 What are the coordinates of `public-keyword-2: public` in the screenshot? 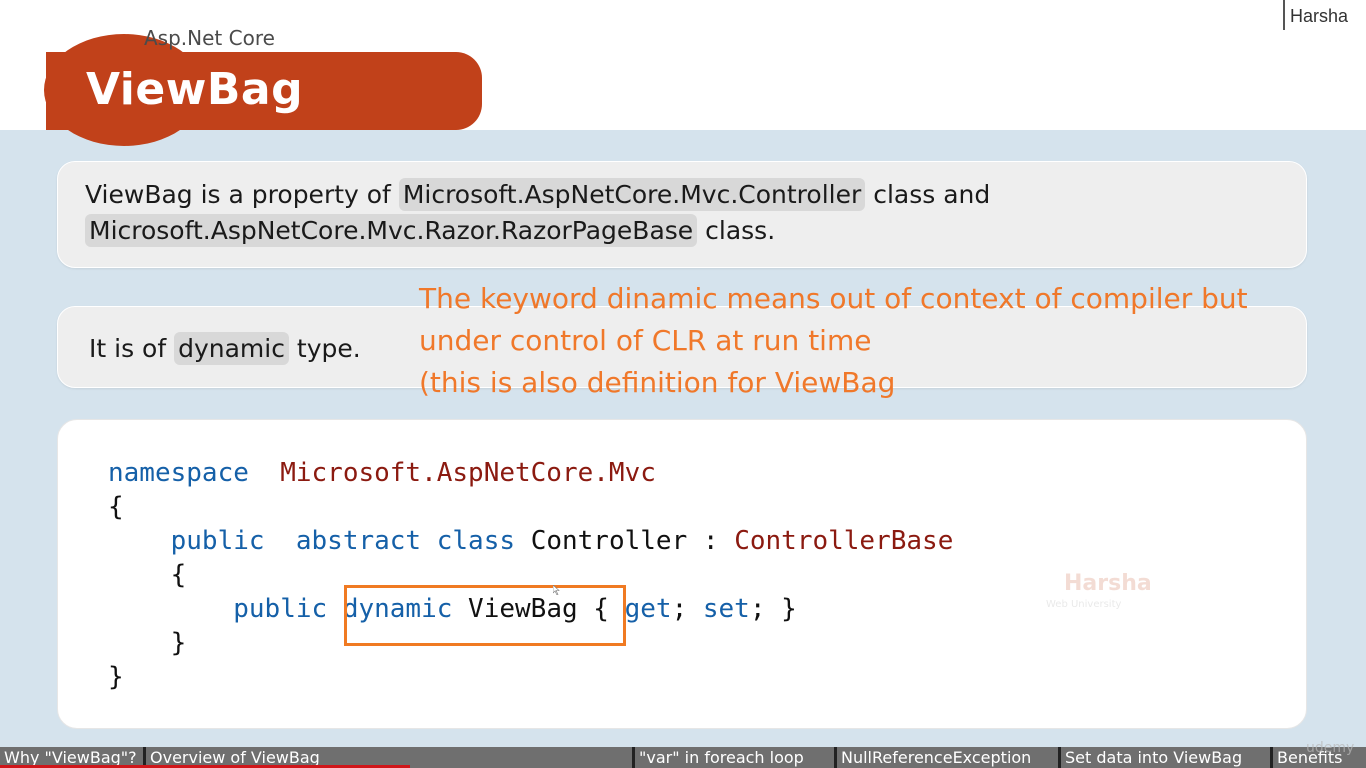 It's located at (280, 609).